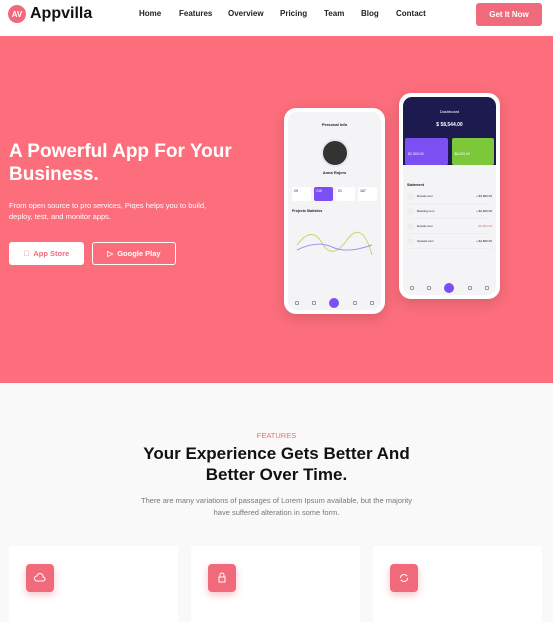  What do you see at coordinates (449, 226) in the screenshot?
I see `list-item: Envato.com - $9,800.00` at bounding box center [449, 226].